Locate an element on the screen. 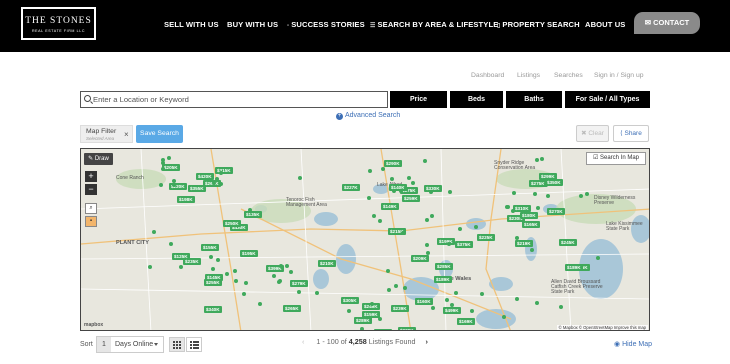  listing-price-marker: $499K is located at coordinates (452, 310).